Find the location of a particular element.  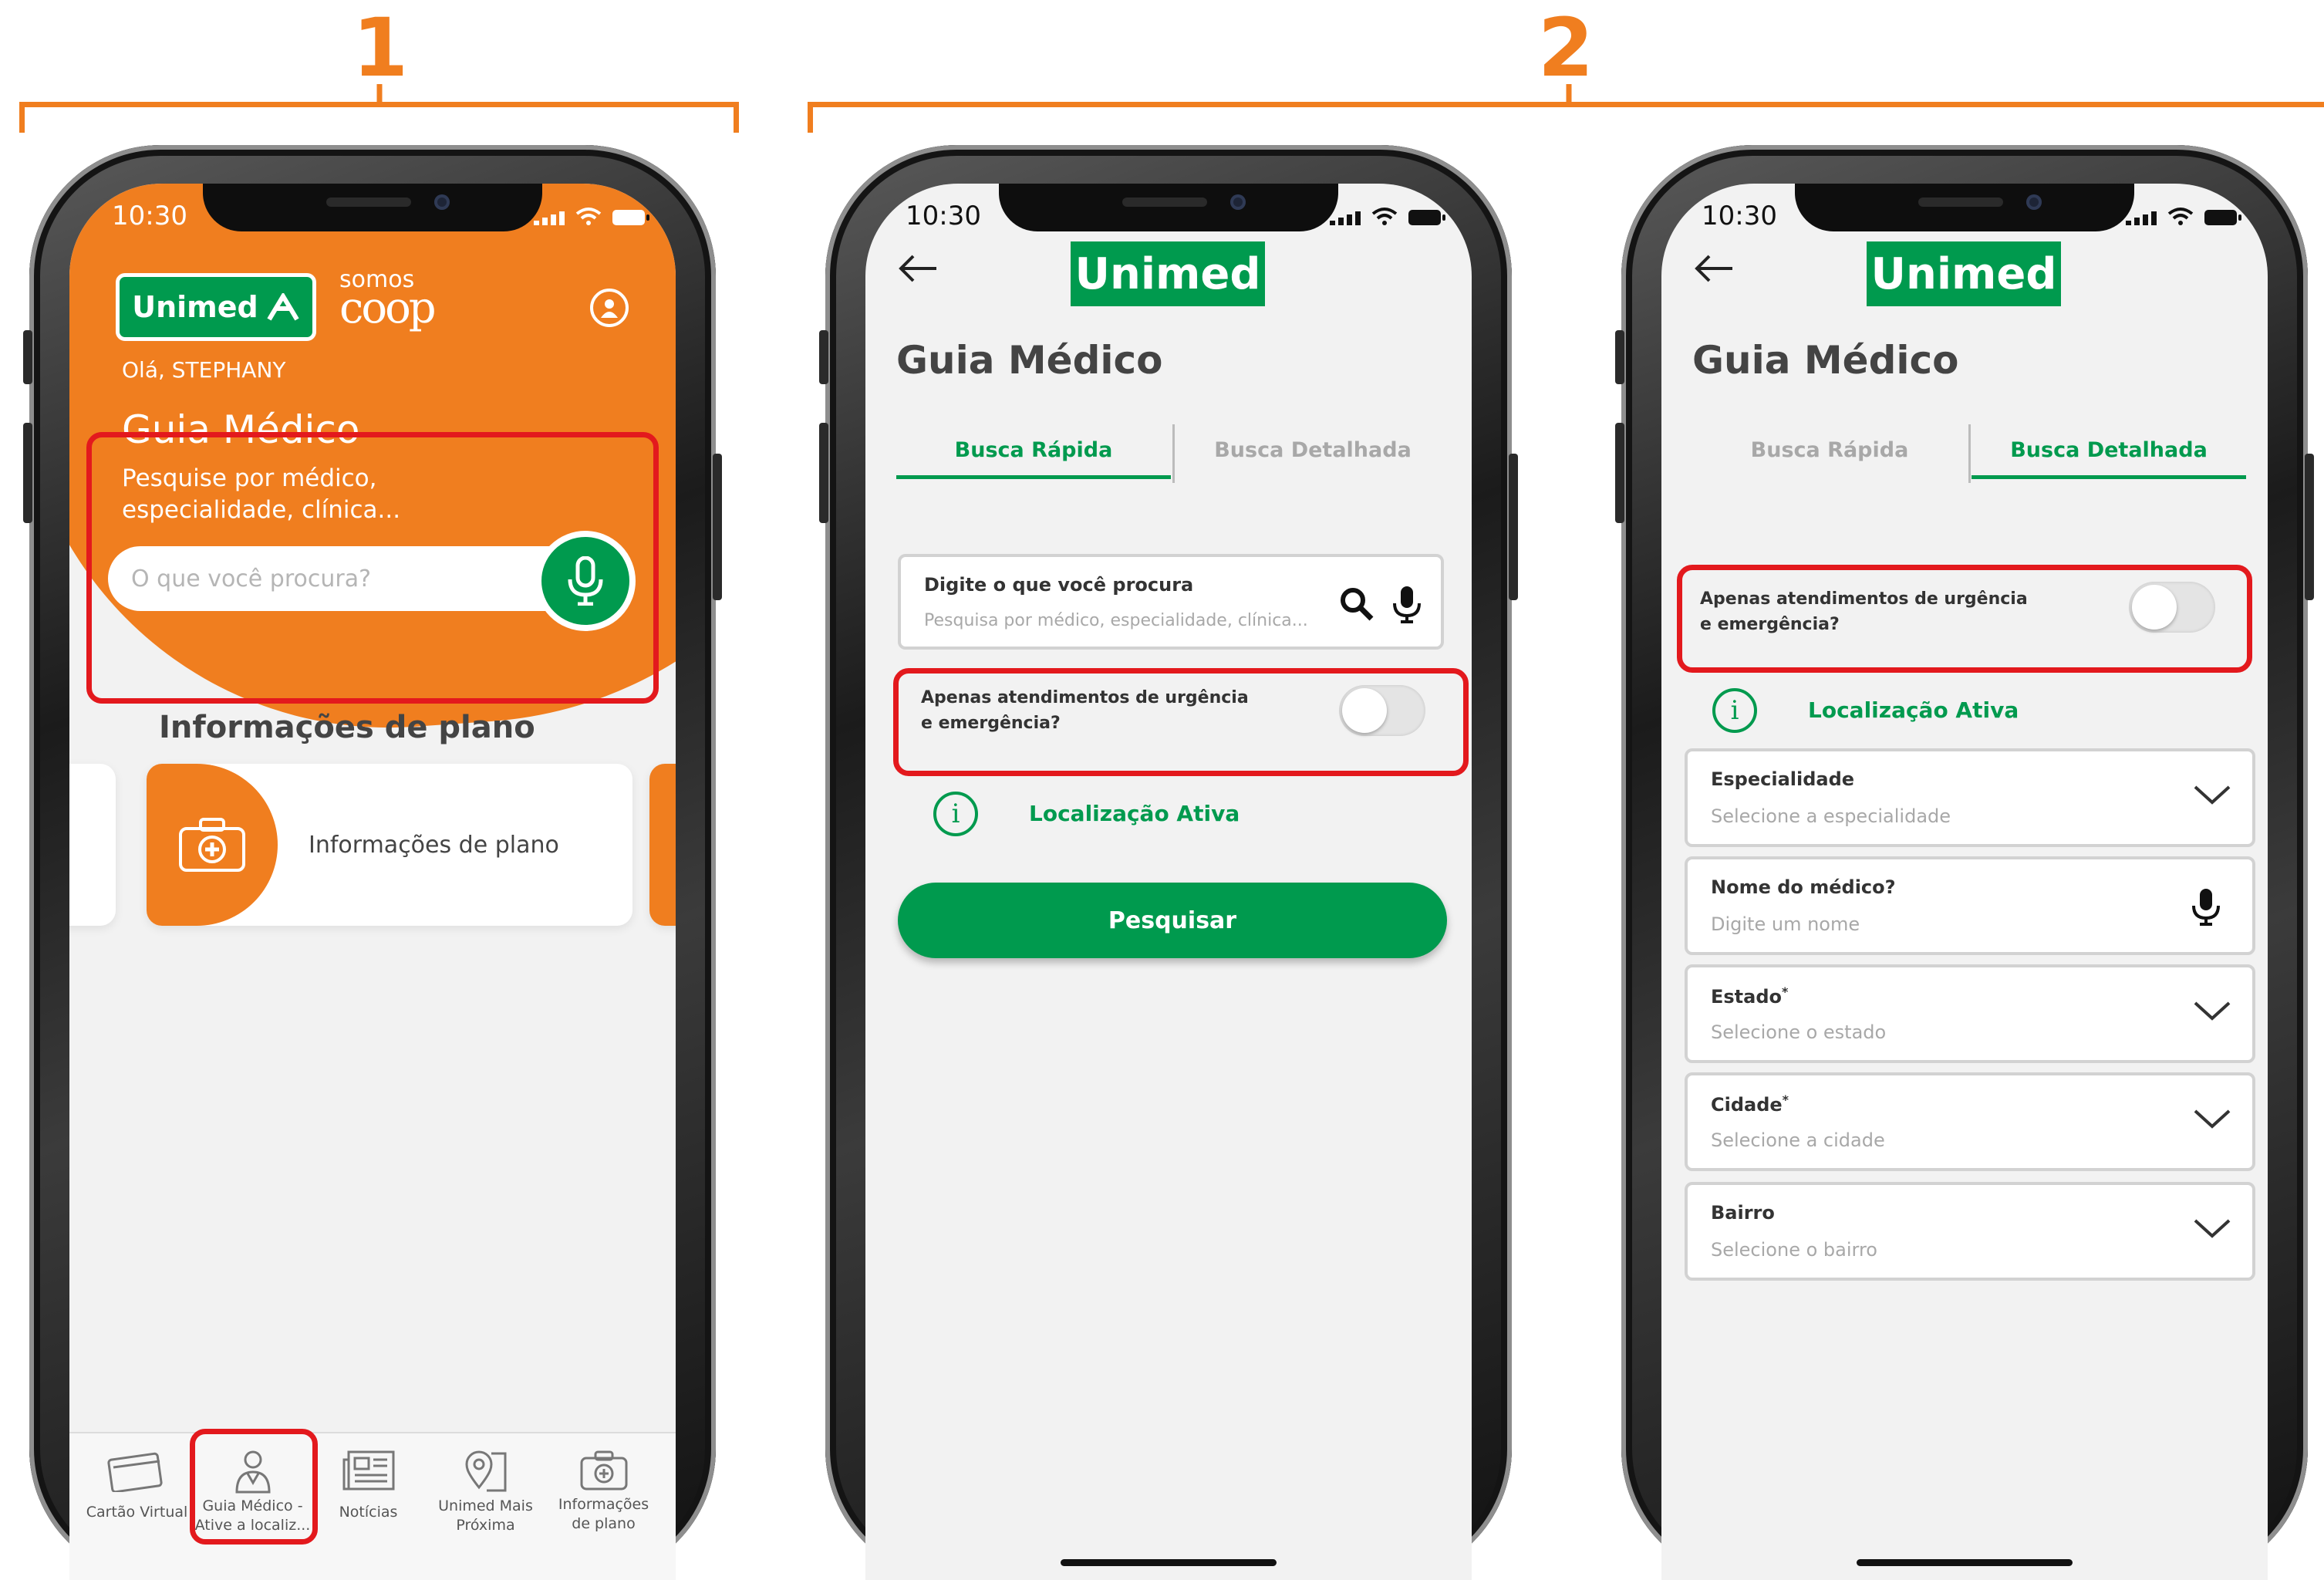

especialidade-select: Especialidade Selecione a especialidade is located at coordinates (1970, 797).